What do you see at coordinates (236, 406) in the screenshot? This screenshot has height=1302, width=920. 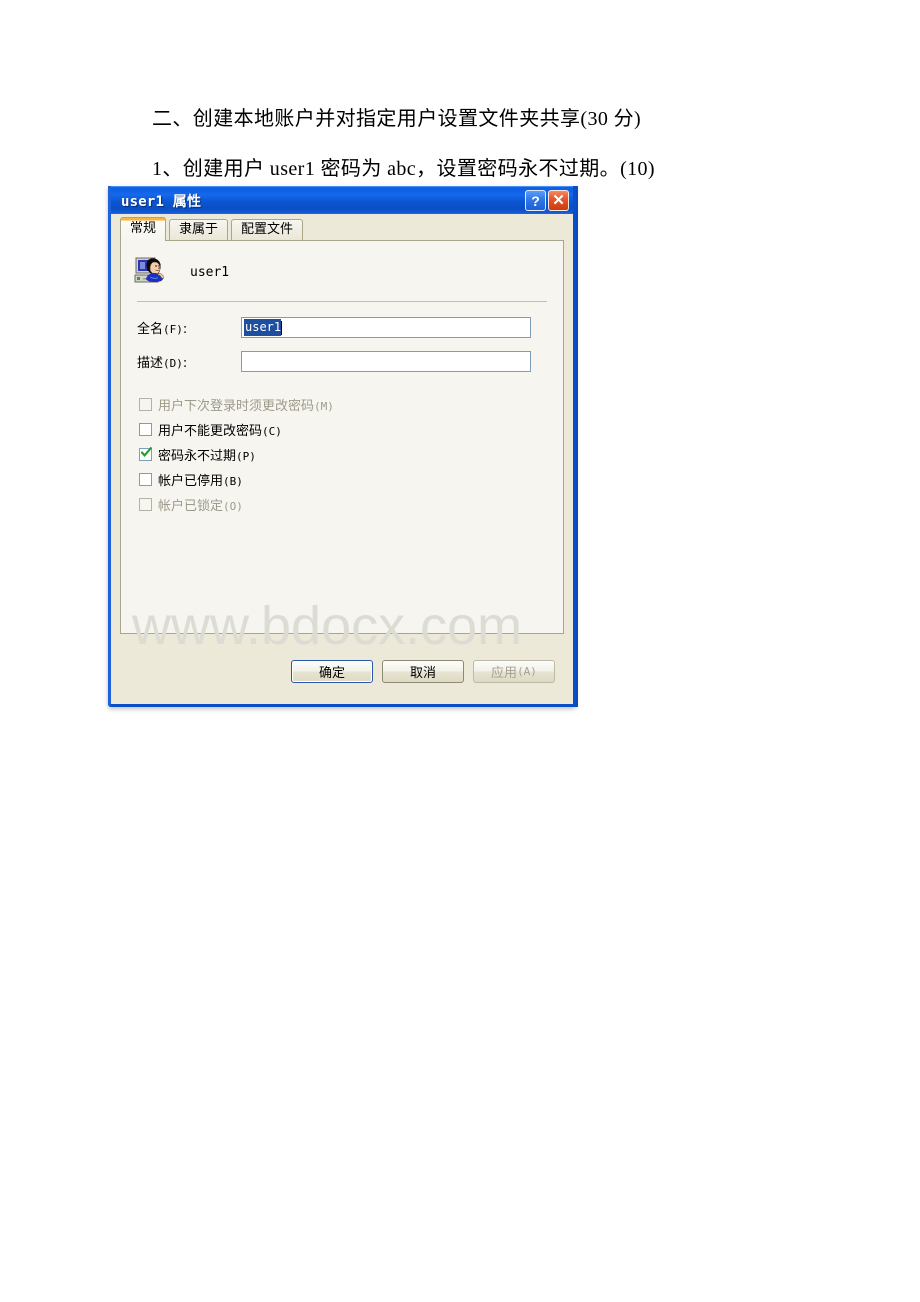 I see `checkbox-label-text: 用户下次登录时须更改密码` at bounding box center [236, 406].